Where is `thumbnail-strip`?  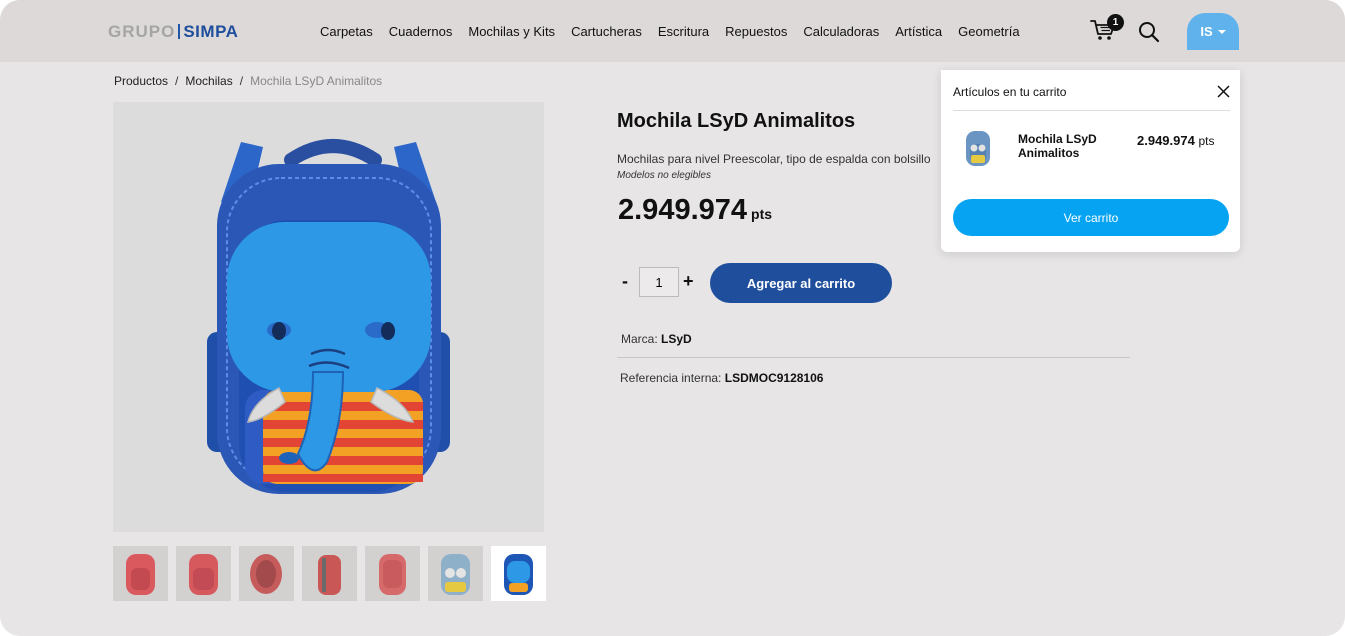 thumbnail-strip is located at coordinates (329, 573).